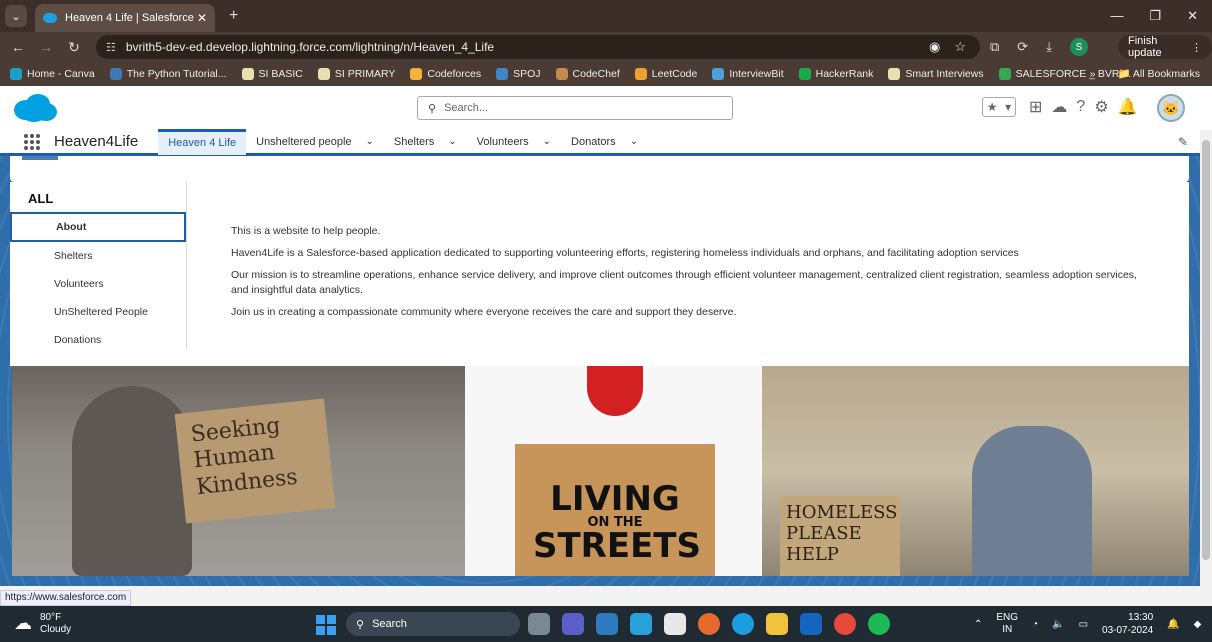 The height and width of the screenshot is (642, 1212). Describe the element at coordinates (641, 624) in the screenshot. I see `app-icon` at that location.